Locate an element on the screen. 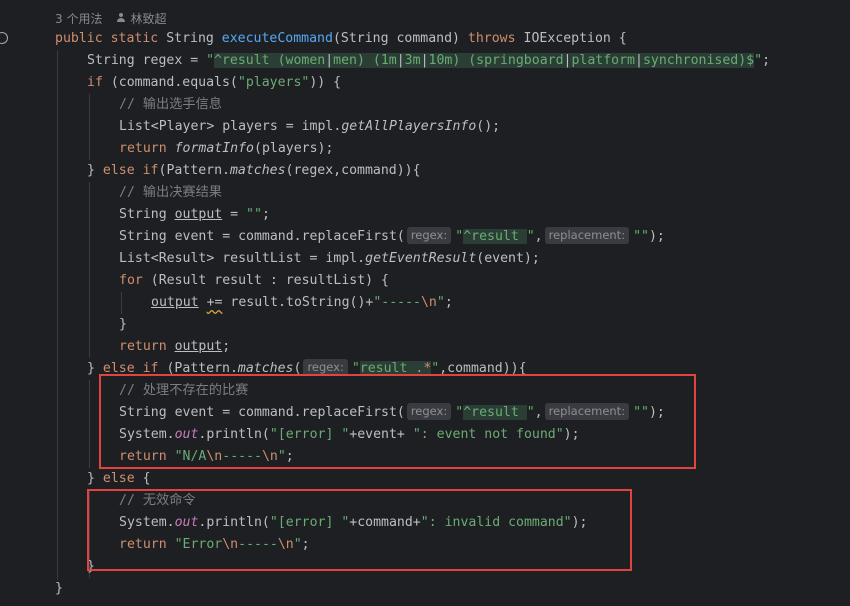 This screenshot has width=850, height=606. author-hint: 林致超 is located at coordinates (141, 18).